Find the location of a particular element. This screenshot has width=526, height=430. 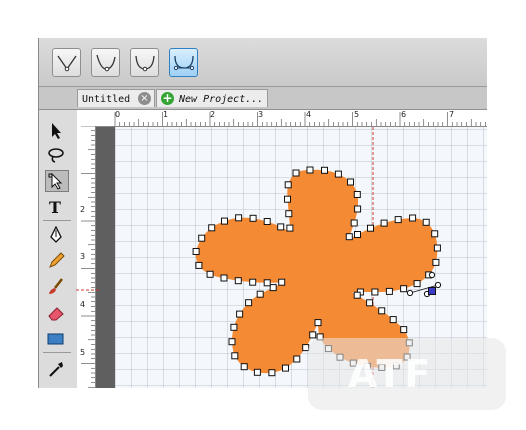

text-tool: T is located at coordinates (57, 207).